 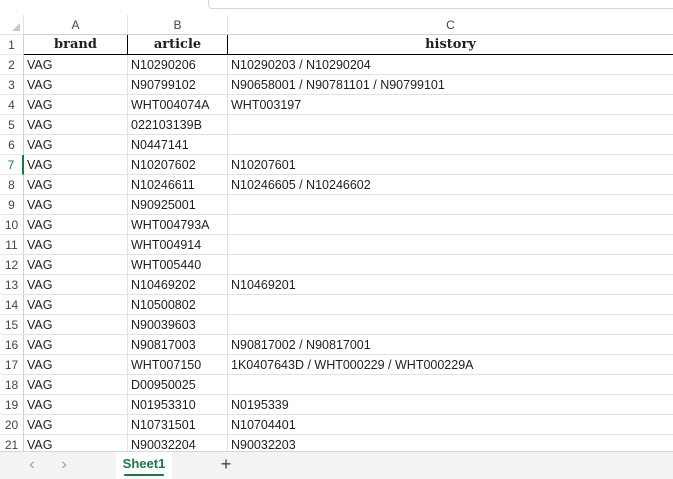 I want to click on cell-article: N90925001, so click(x=178, y=205).